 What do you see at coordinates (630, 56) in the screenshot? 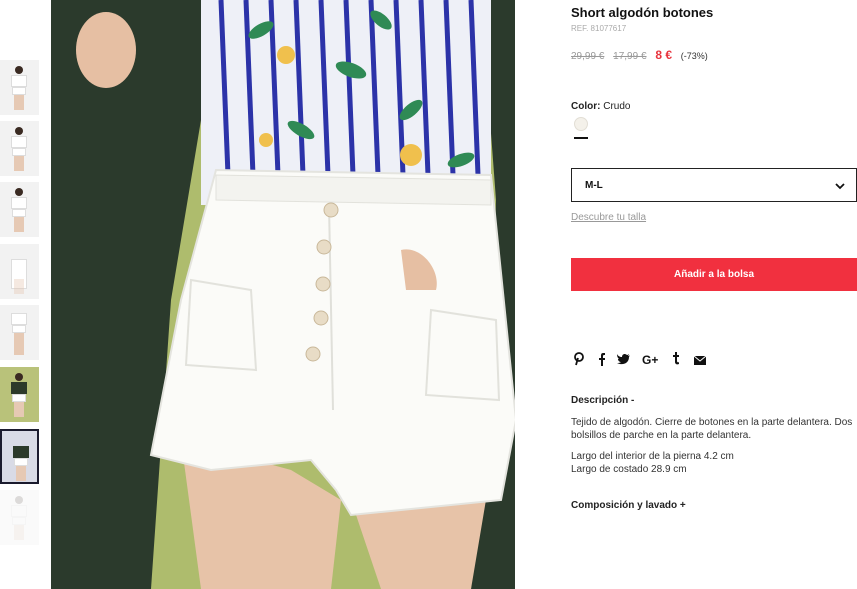
I see `price-previous: 17,99 €` at bounding box center [630, 56].